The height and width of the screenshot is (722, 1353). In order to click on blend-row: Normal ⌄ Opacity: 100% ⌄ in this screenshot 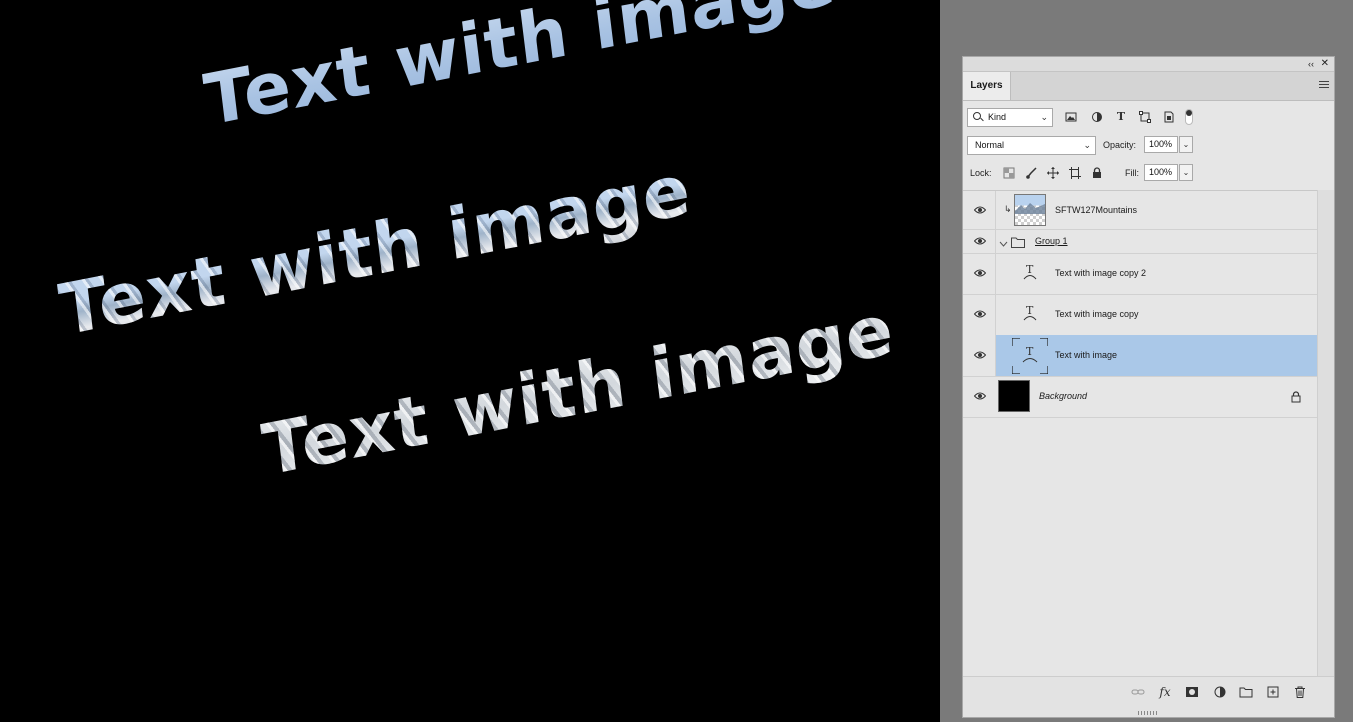, I will do `click(1148, 146)`.